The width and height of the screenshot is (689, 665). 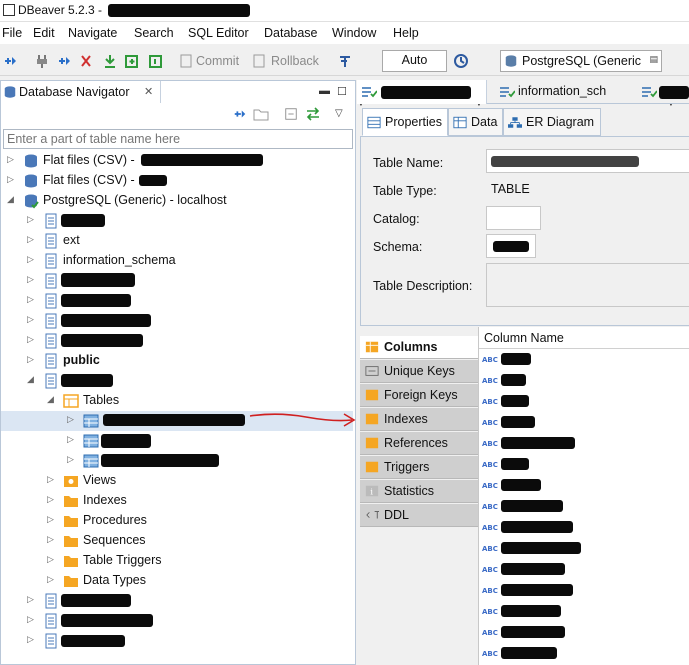 I want to click on tab-ddl: DDL, so click(x=419, y=515).